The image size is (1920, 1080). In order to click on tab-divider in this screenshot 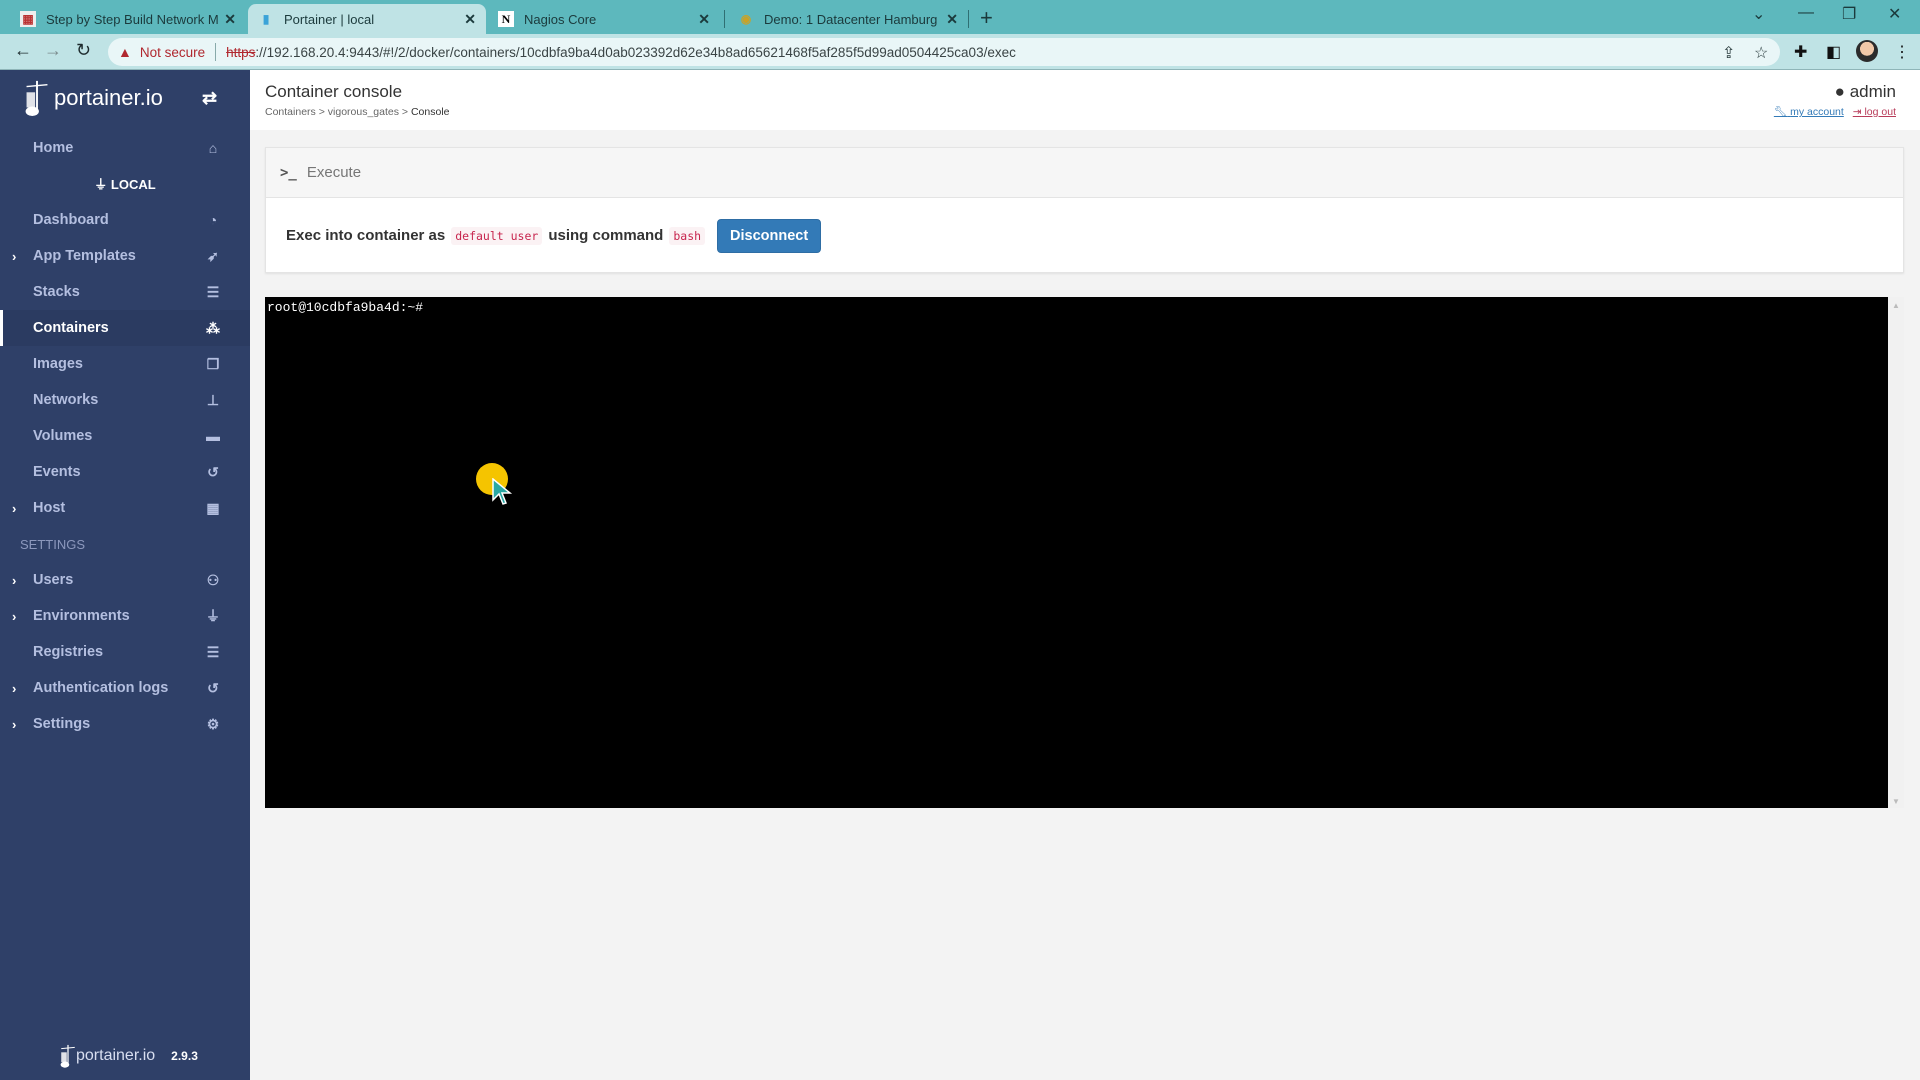, I will do `click(724, 19)`.